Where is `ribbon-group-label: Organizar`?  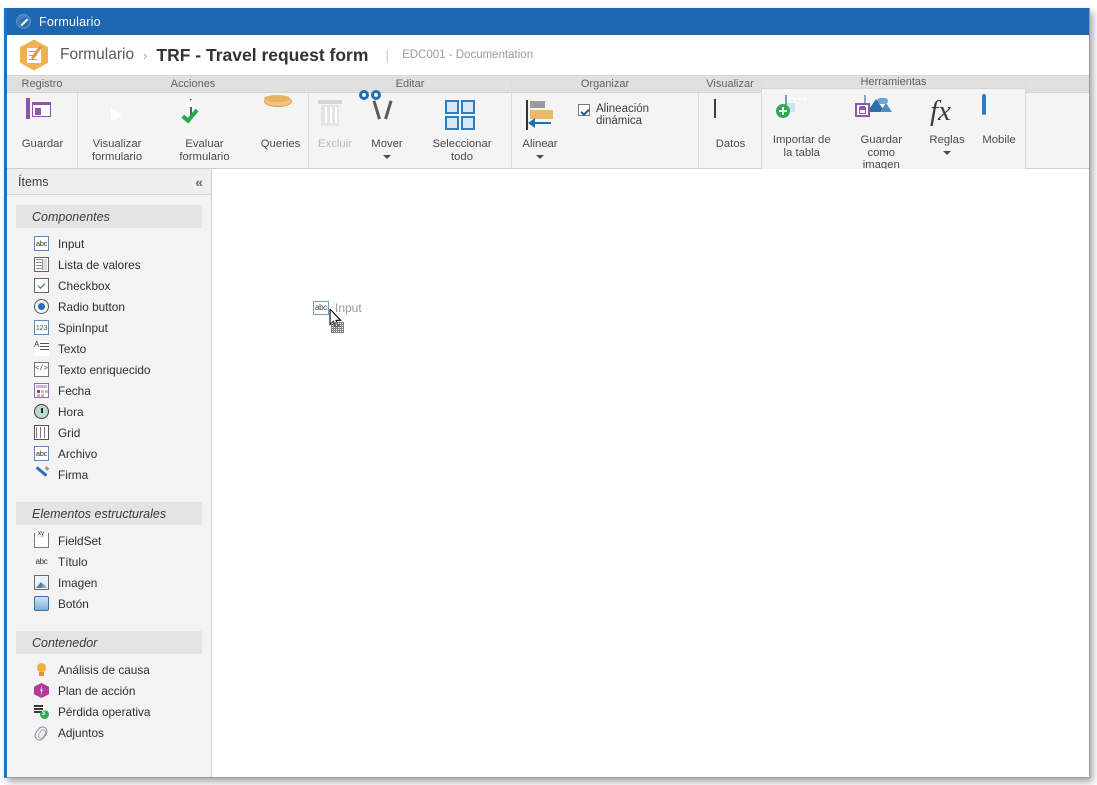
ribbon-group-label: Organizar is located at coordinates (605, 84).